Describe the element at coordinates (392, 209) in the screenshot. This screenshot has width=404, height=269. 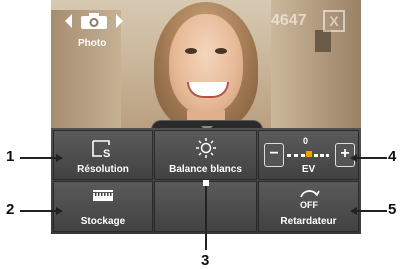
I see `callout-number-5: 5` at that location.